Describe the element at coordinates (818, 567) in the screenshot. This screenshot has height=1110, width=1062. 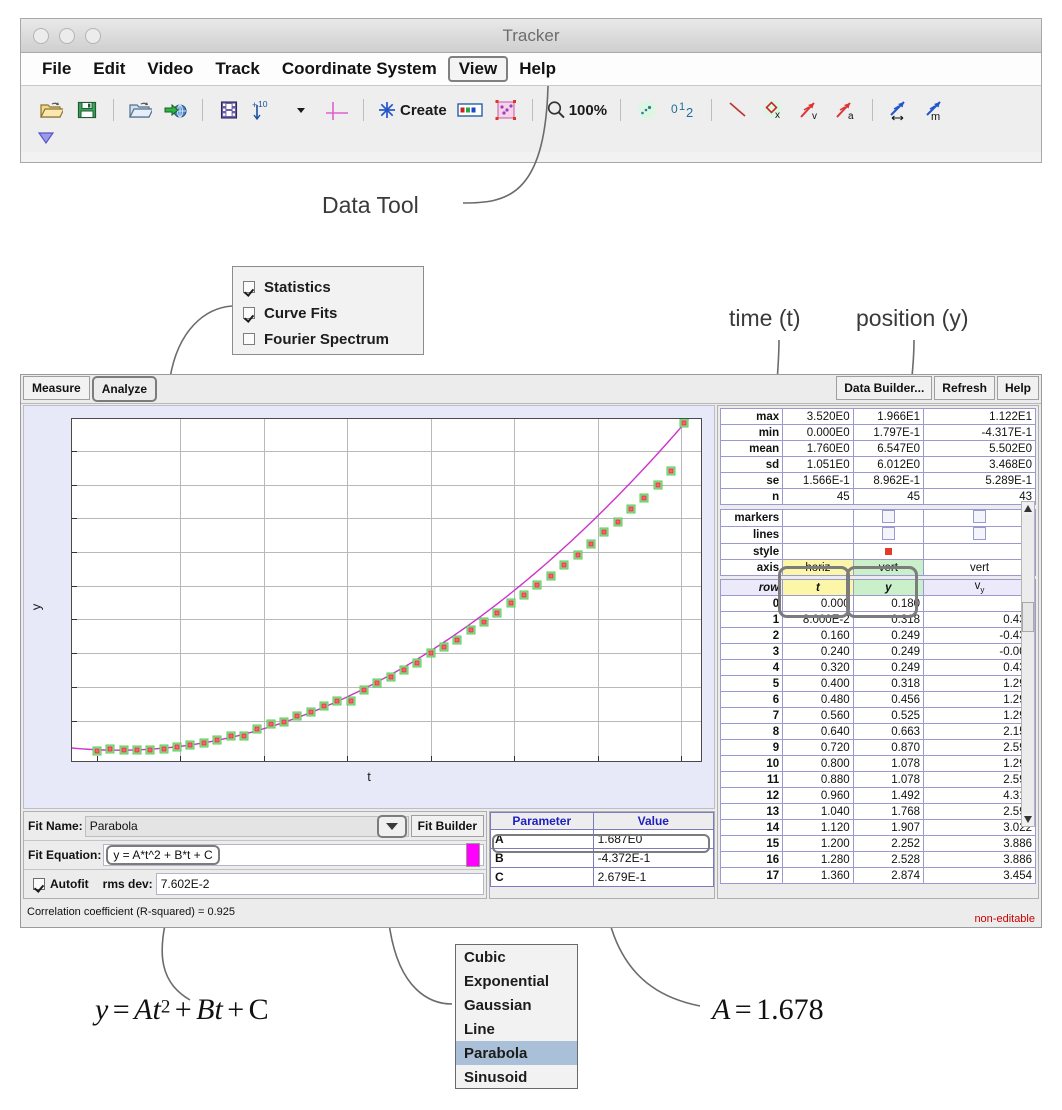
I see `axis-value-t: horiz` at that location.